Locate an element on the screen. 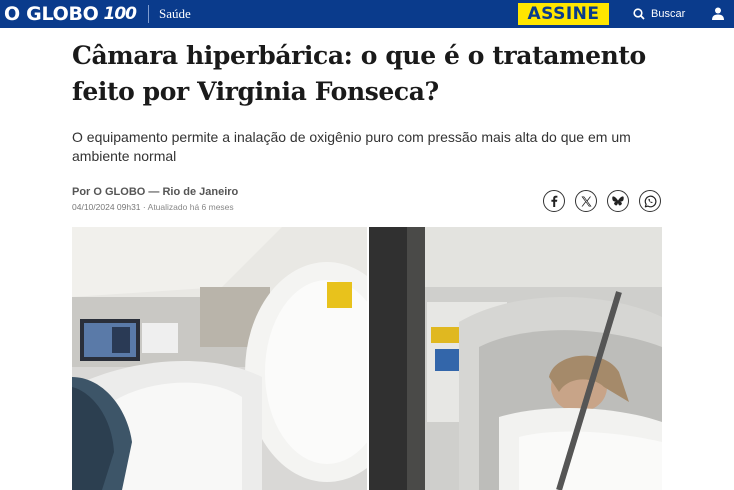 This screenshot has width=734, height=490. article-title-line-2: feito por Virginia Fonseca? is located at coordinates (255, 91).